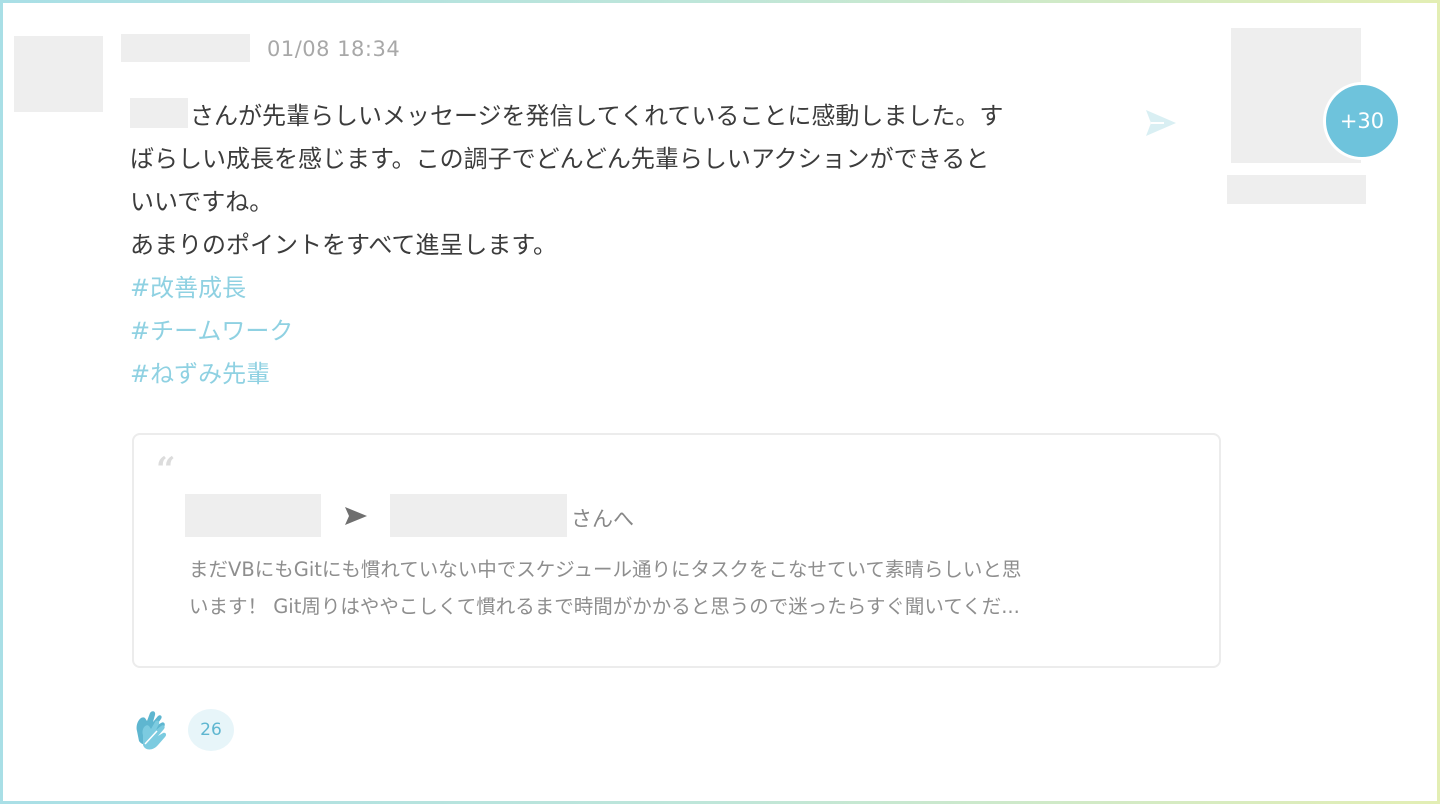 Image resolution: width=1440 pixels, height=804 pixels. What do you see at coordinates (151, 731) in the screenshot?
I see `clapping-hands-icon` at bounding box center [151, 731].